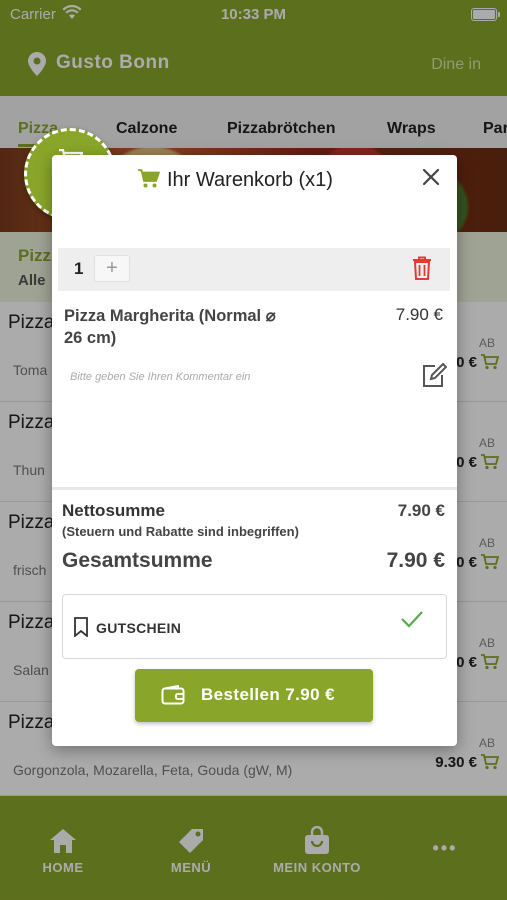 This screenshot has width=507, height=900. Describe the element at coordinates (112, 268) in the screenshot. I see `increase-quantity-button: +` at that location.